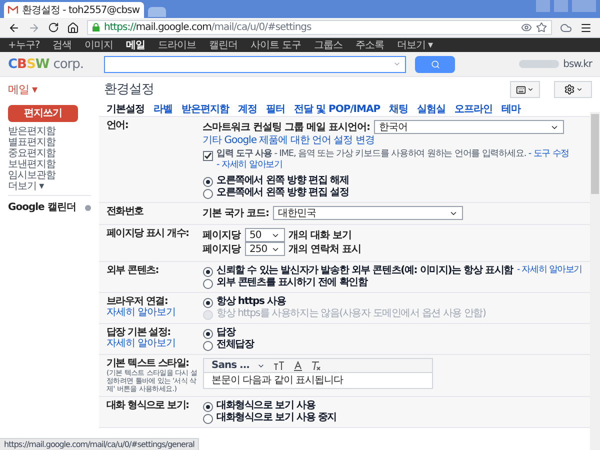 This screenshot has height=450, width=600. Describe the element at coordinates (62, 45) in the screenshot. I see `google-bar-link: 검색` at that location.